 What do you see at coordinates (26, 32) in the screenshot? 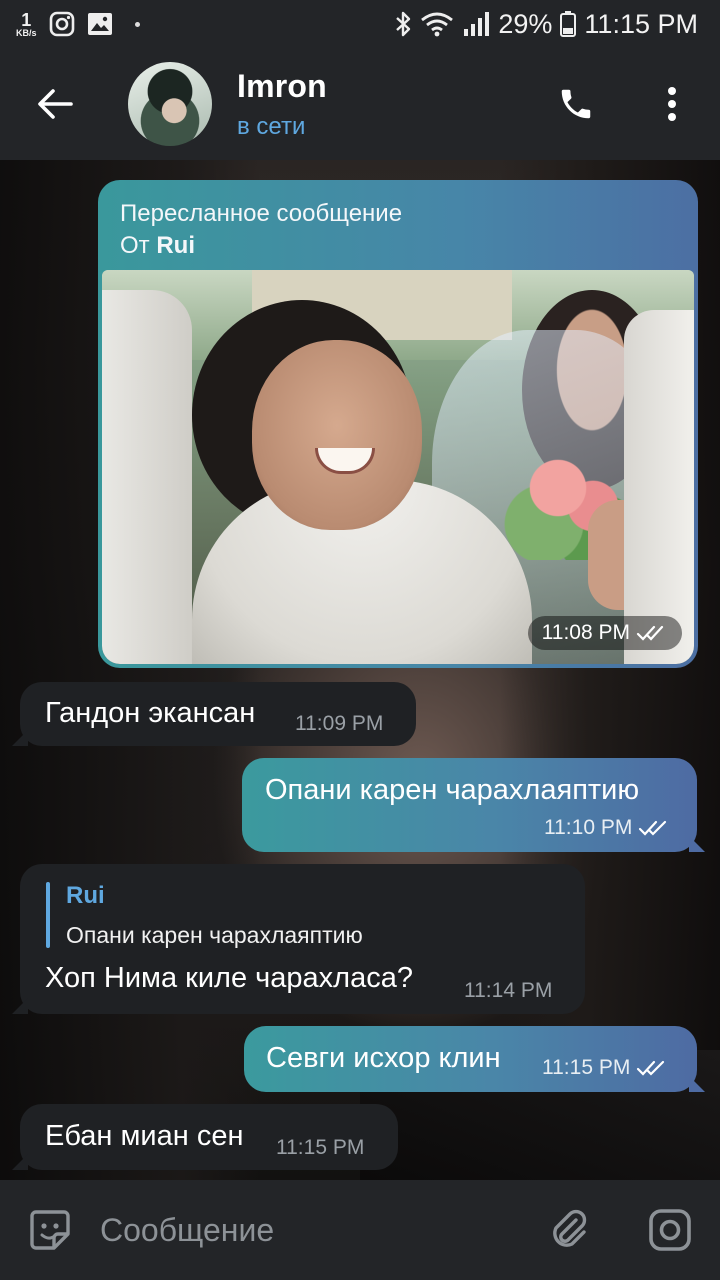
I see `network-speed-unit: KB/s` at bounding box center [26, 32].